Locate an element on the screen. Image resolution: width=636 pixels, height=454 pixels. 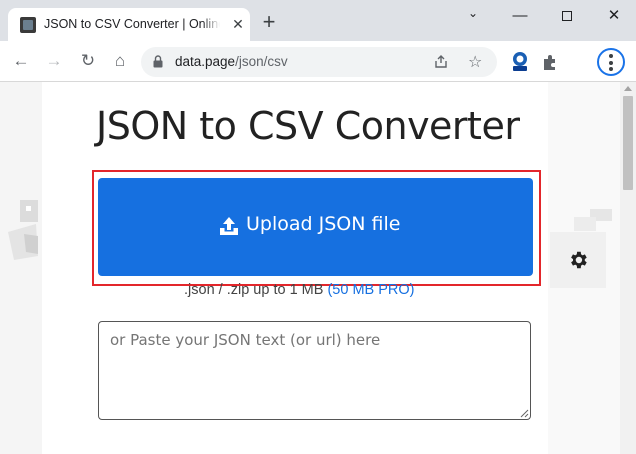
bookmark-star-icon: ☆ is located at coordinates (475, 62).